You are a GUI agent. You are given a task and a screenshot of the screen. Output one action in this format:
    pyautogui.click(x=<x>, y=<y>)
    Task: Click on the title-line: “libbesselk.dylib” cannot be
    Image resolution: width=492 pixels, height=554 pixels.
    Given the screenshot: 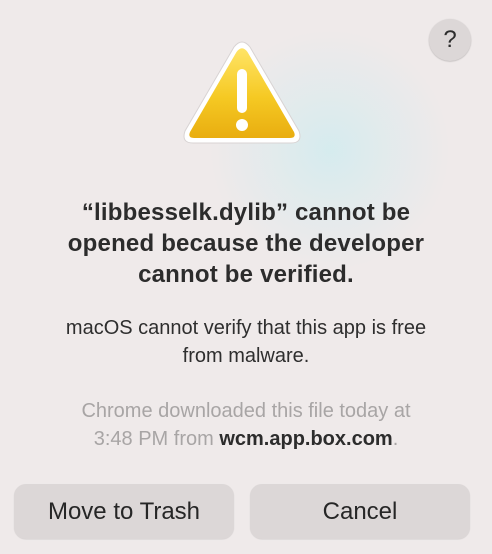 What is the action you would take?
    pyautogui.click(x=246, y=212)
    